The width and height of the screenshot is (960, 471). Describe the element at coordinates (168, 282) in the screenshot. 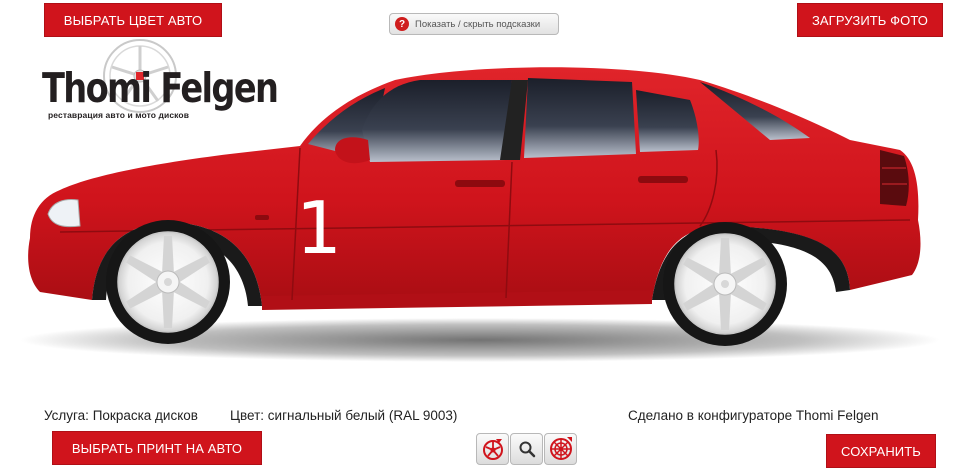

I see `front-wheel` at that location.